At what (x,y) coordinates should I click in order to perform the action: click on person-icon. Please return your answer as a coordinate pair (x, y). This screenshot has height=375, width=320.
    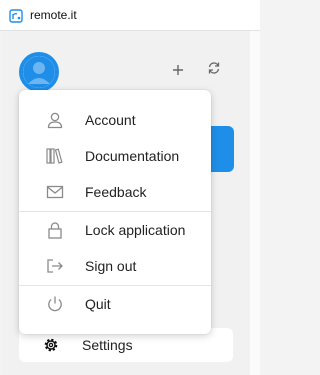
    Looking at the image, I should click on (55, 120).